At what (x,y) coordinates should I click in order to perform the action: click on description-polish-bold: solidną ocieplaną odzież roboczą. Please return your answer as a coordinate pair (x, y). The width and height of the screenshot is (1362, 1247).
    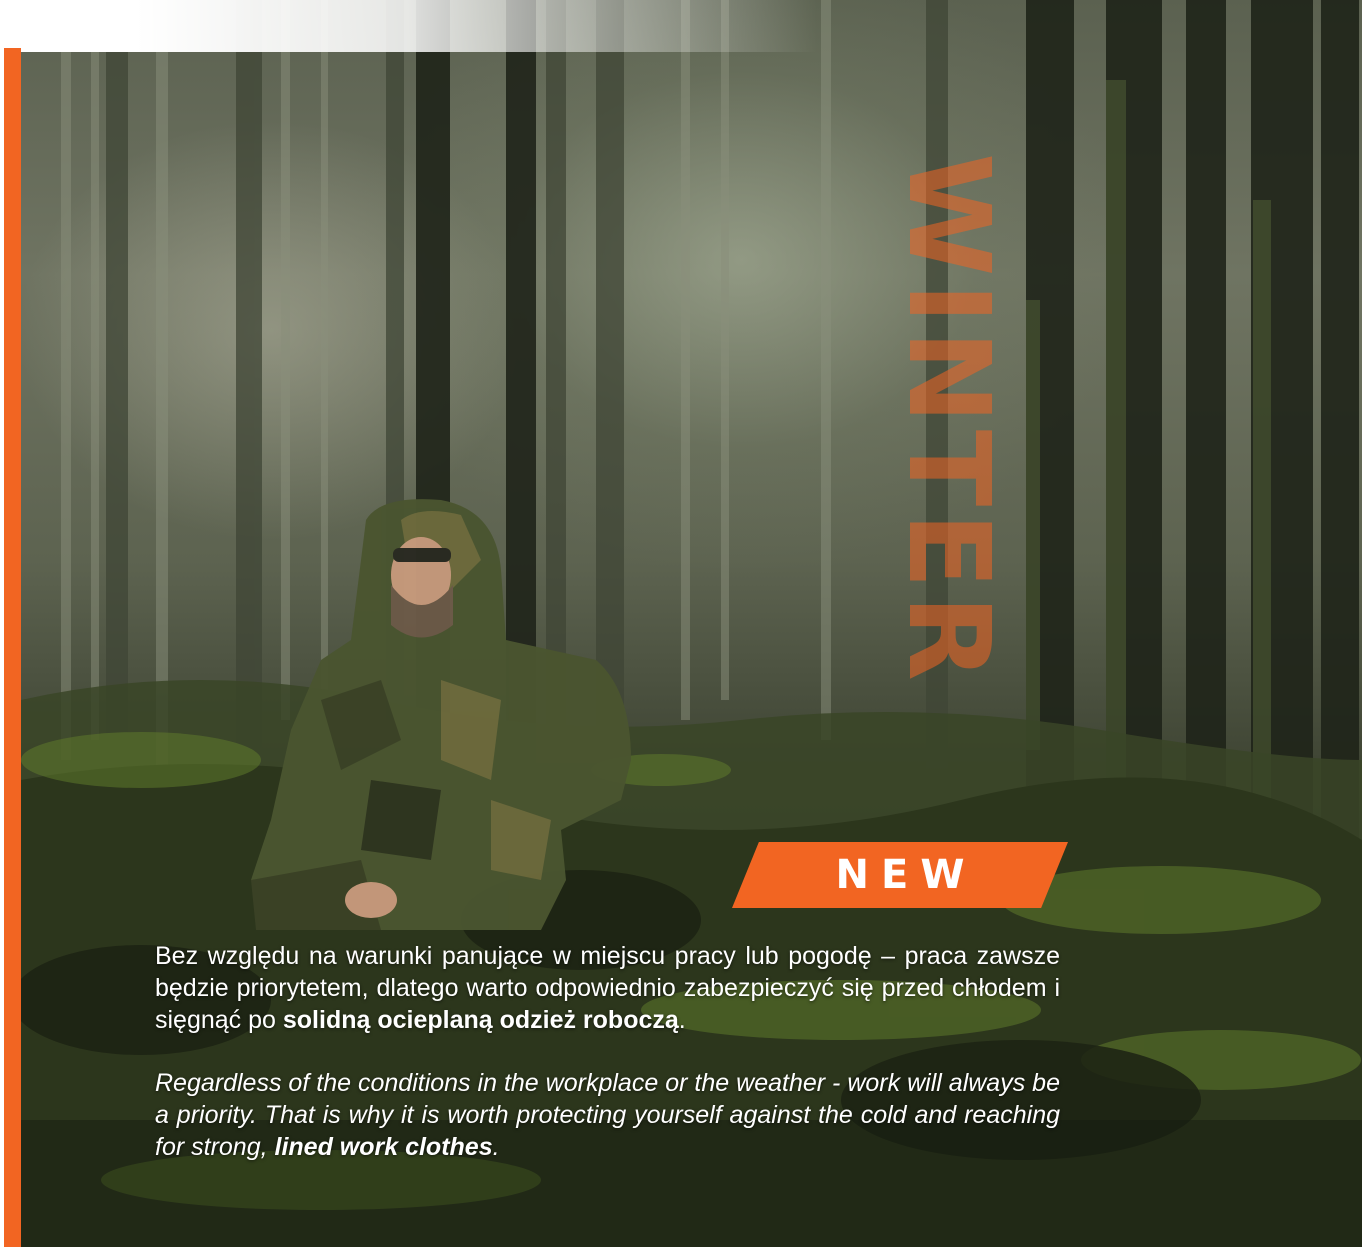
    Looking at the image, I should click on (480, 1020).